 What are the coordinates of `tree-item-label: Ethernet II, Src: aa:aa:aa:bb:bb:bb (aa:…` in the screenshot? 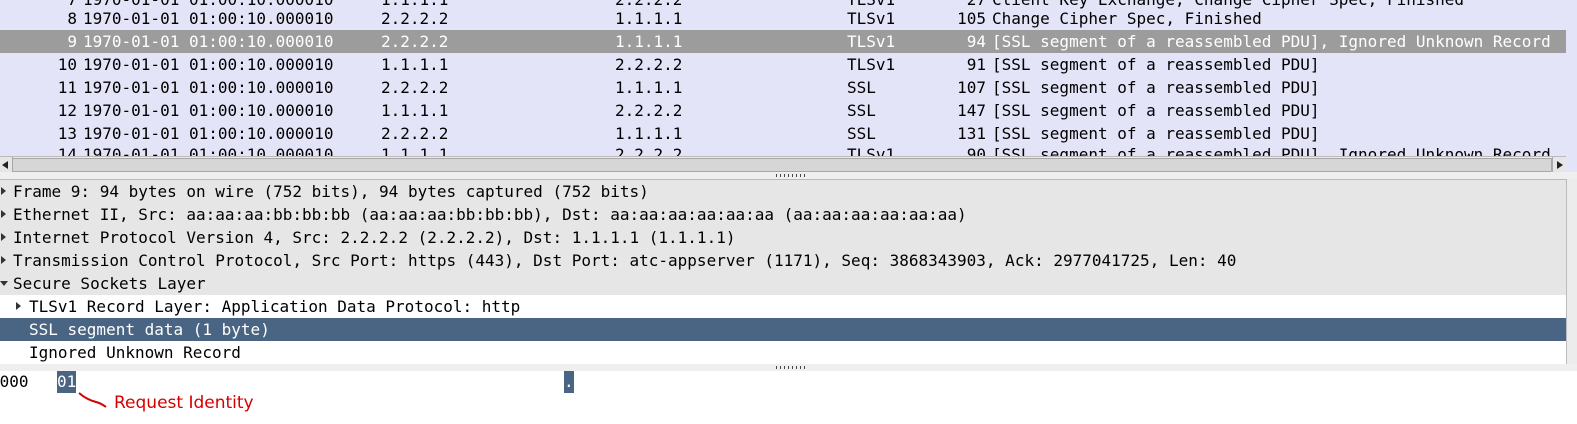 It's located at (490, 214).